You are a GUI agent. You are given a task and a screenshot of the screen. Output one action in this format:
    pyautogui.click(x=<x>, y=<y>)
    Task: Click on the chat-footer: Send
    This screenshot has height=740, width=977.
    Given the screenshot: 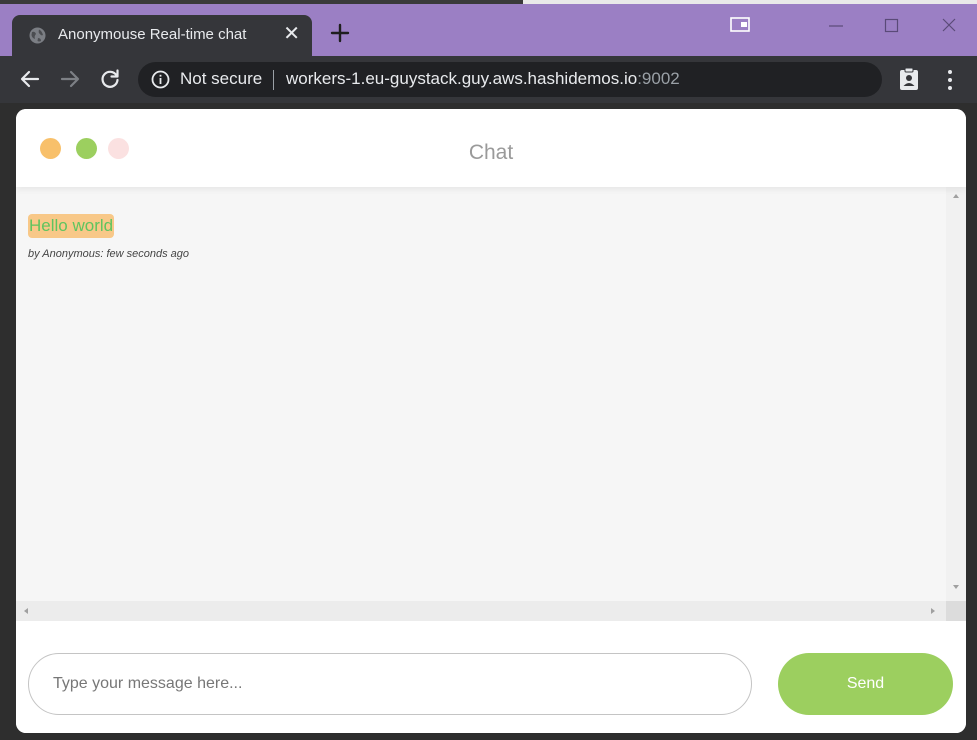 What is the action you would take?
    pyautogui.click(x=491, y=677)
    